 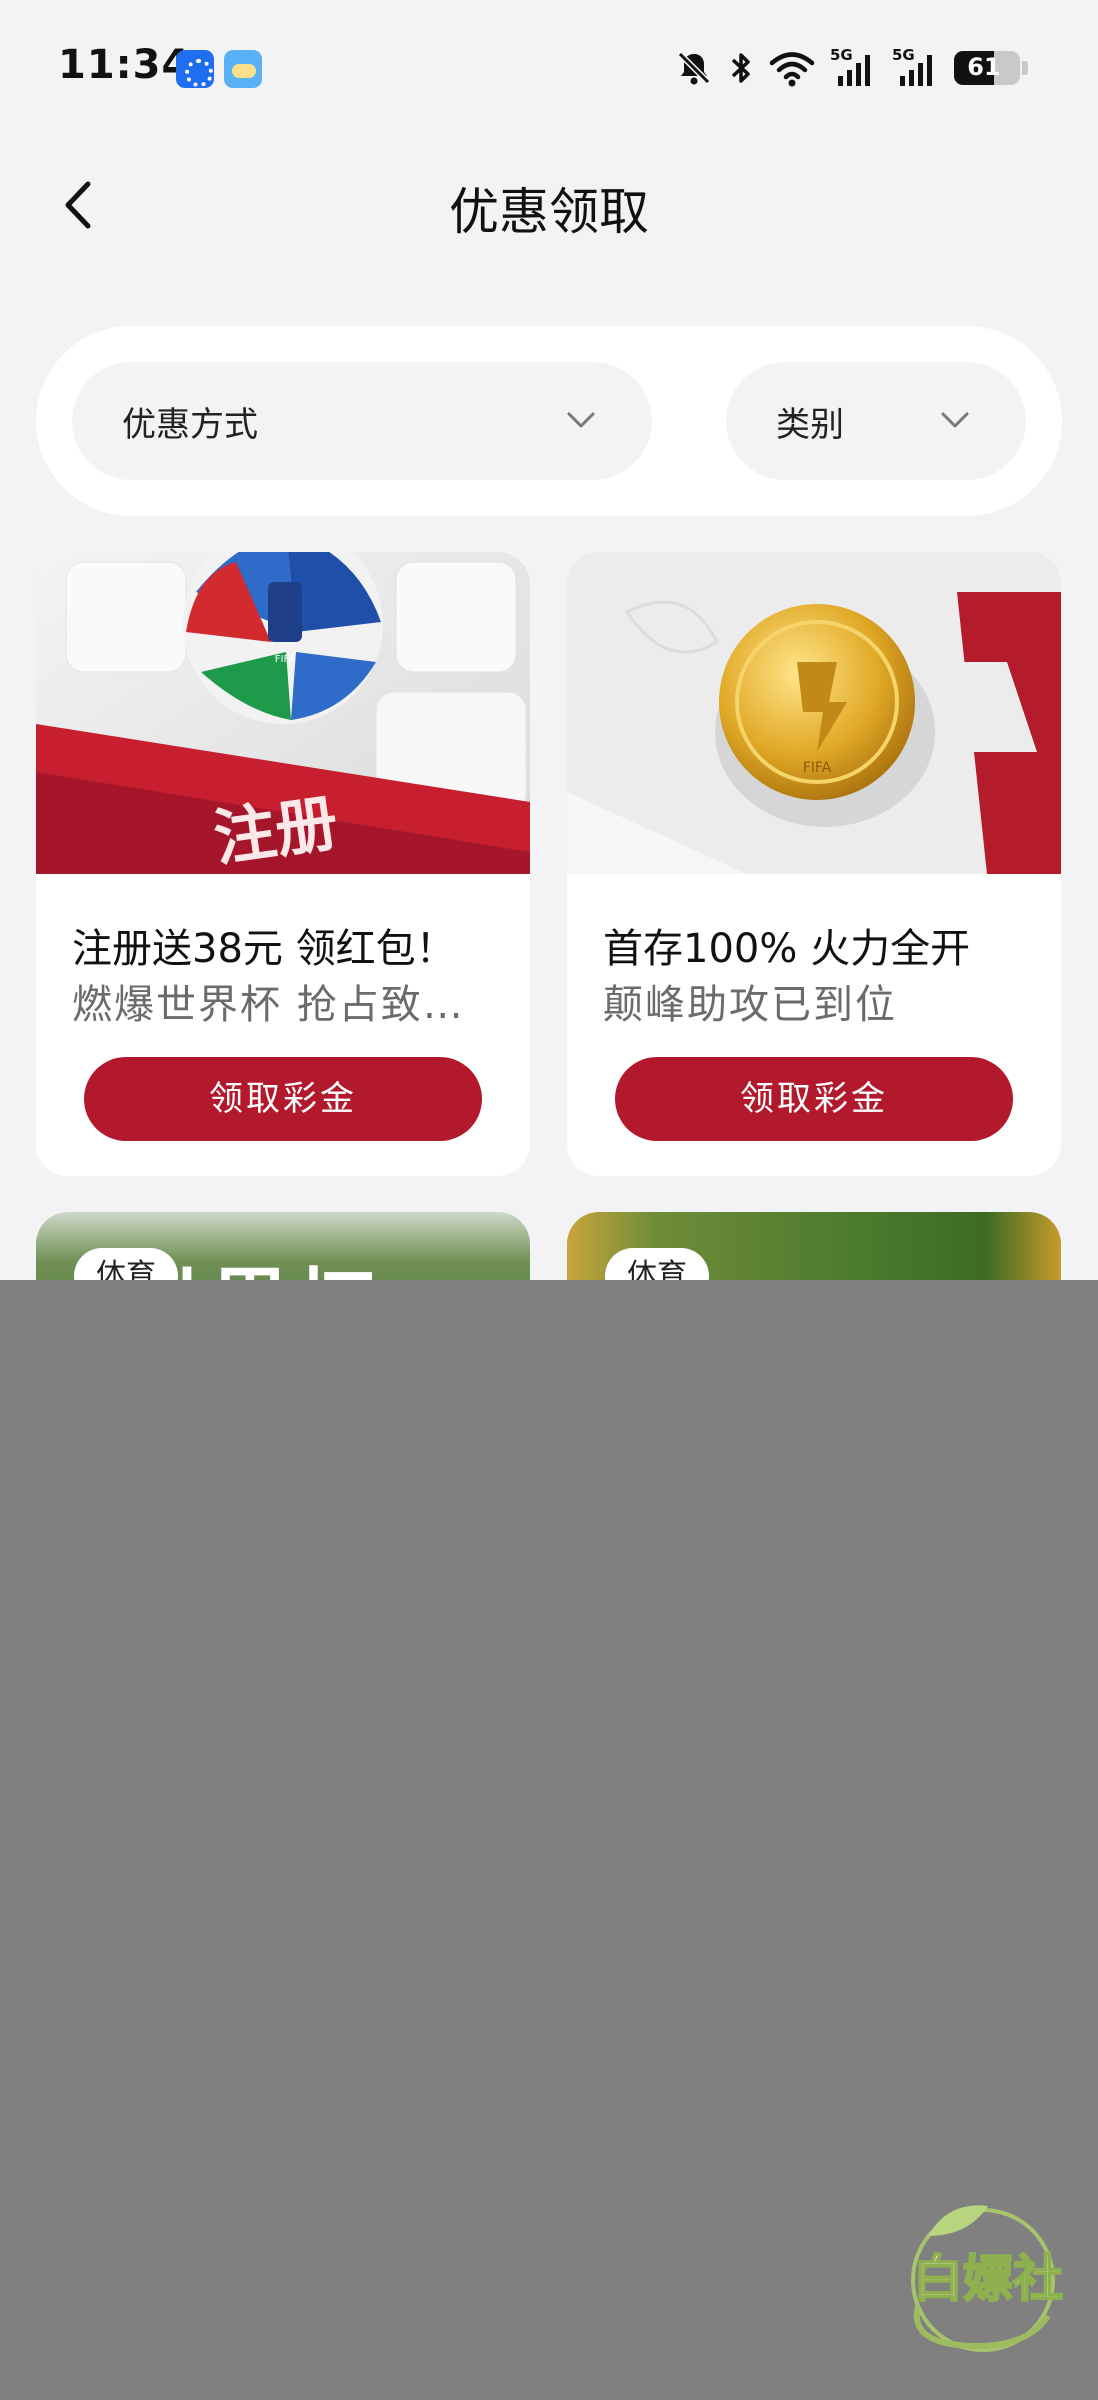 I want to click on promo-image-deposit: FIFA, so click(x=814, y=713).